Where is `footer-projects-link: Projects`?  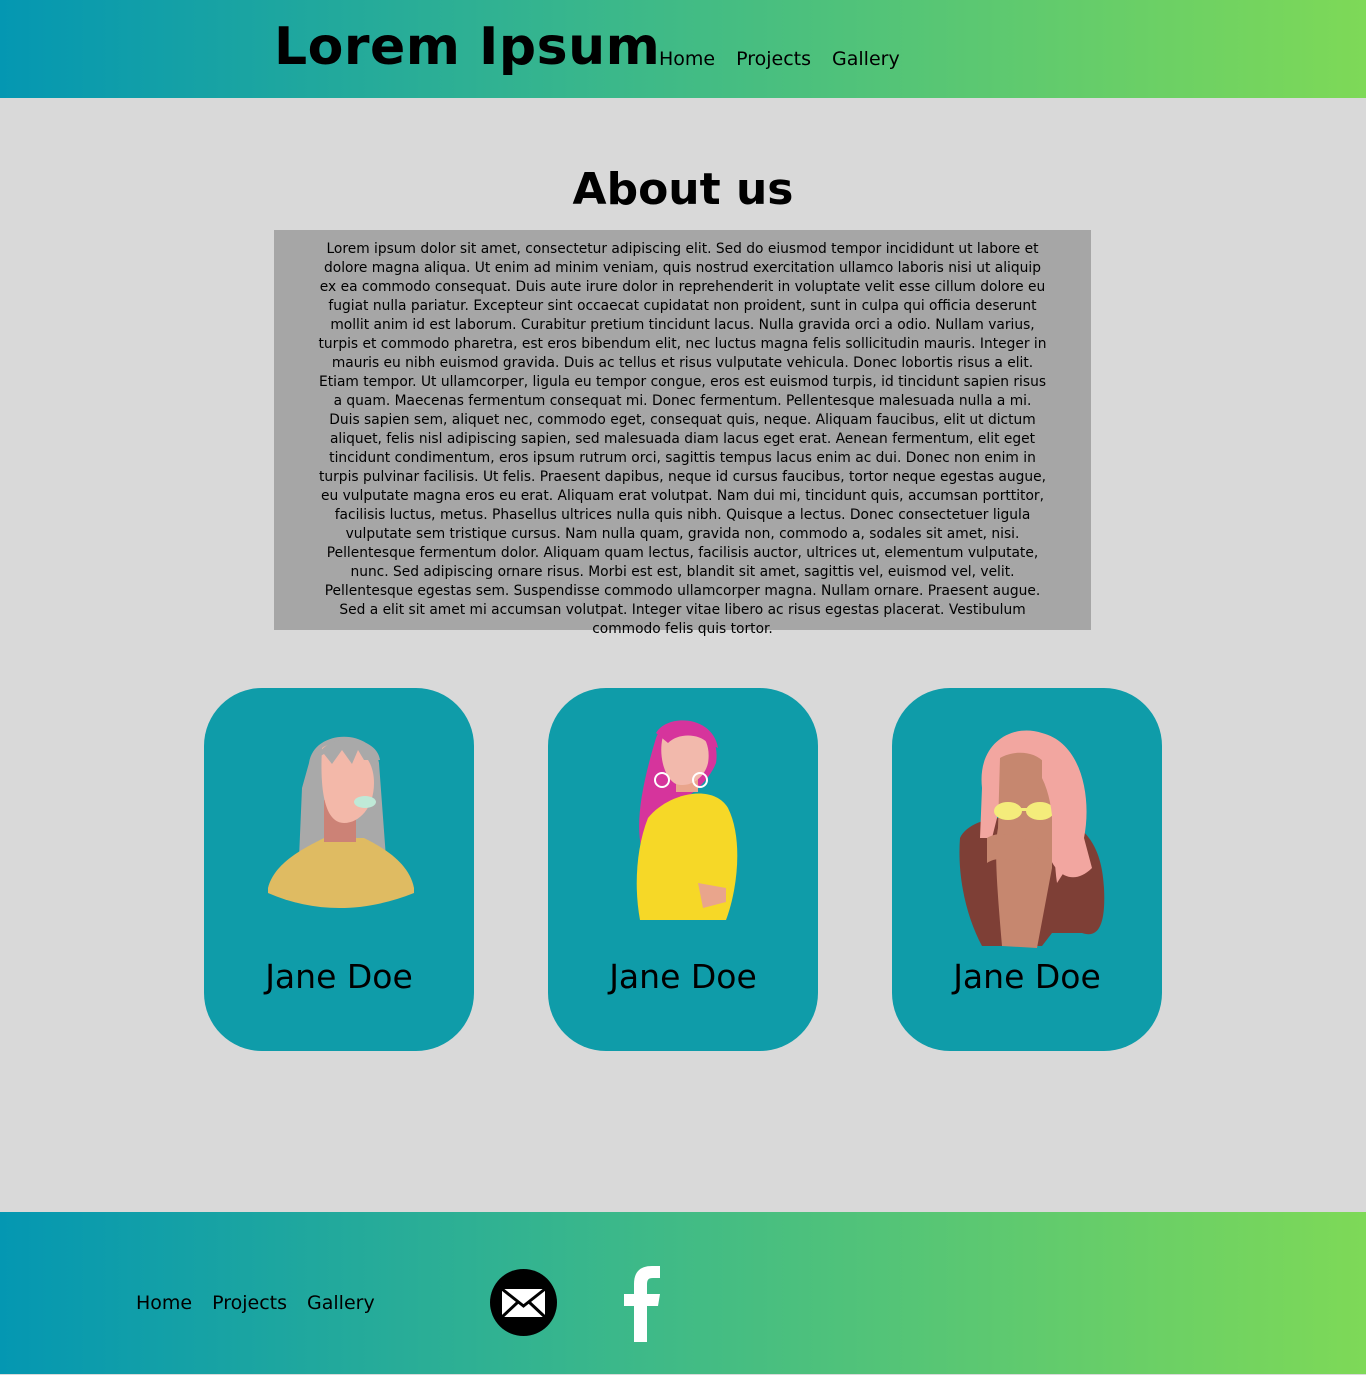
footer-projects-link: Projects is located at coordinates (249, 1303).